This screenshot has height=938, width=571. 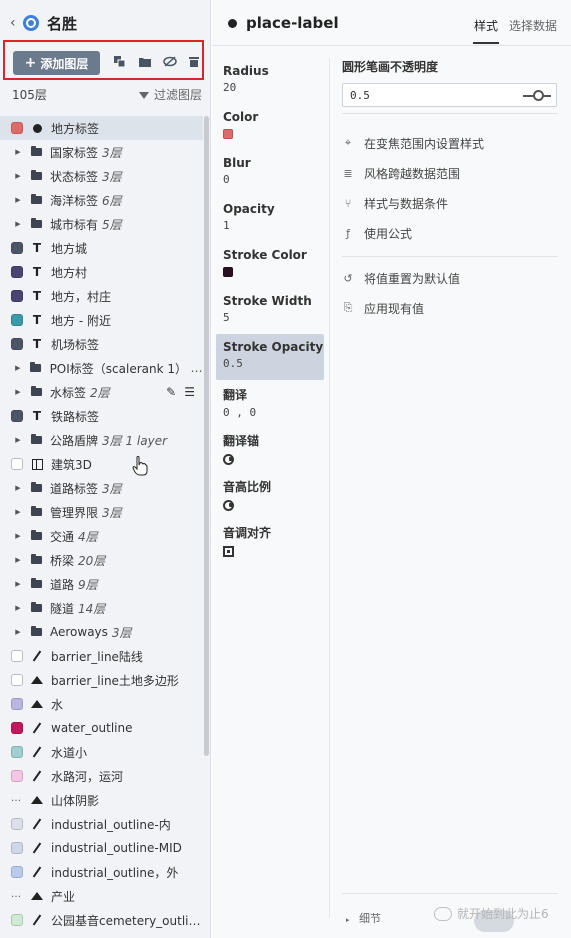 What do you see at coordinates (101, 296) in the screenshot?
I see `layer-row: T 地方，村庄` at bounding box center [101, 296].